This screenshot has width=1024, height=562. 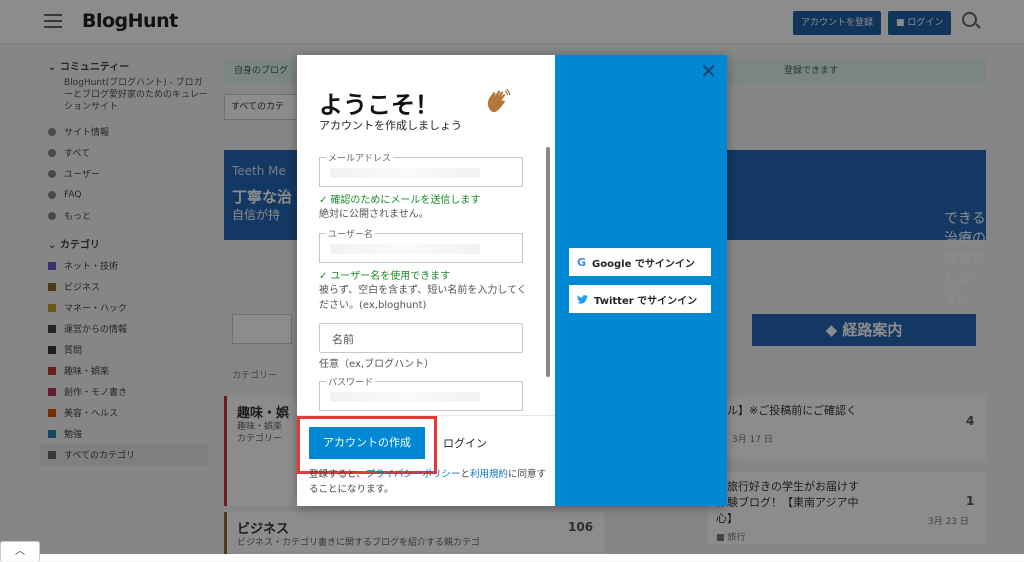 I want to click on password-label: パスワード, so click(x=351, y=381).